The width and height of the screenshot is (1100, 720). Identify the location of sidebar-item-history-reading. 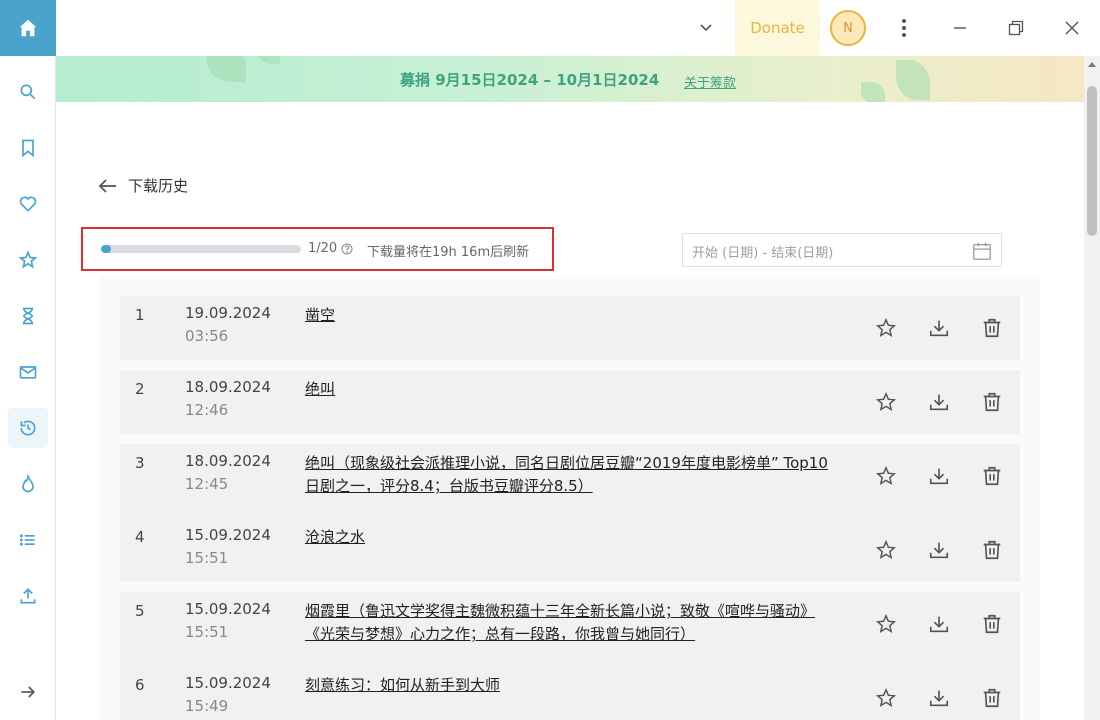
(28, 316).